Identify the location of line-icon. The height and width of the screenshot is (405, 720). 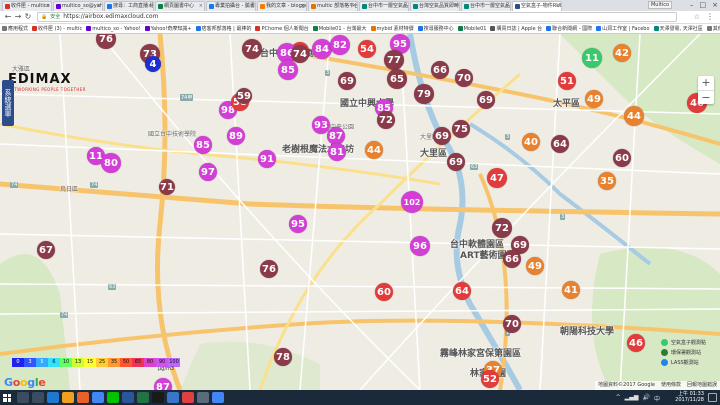
(113, 397).